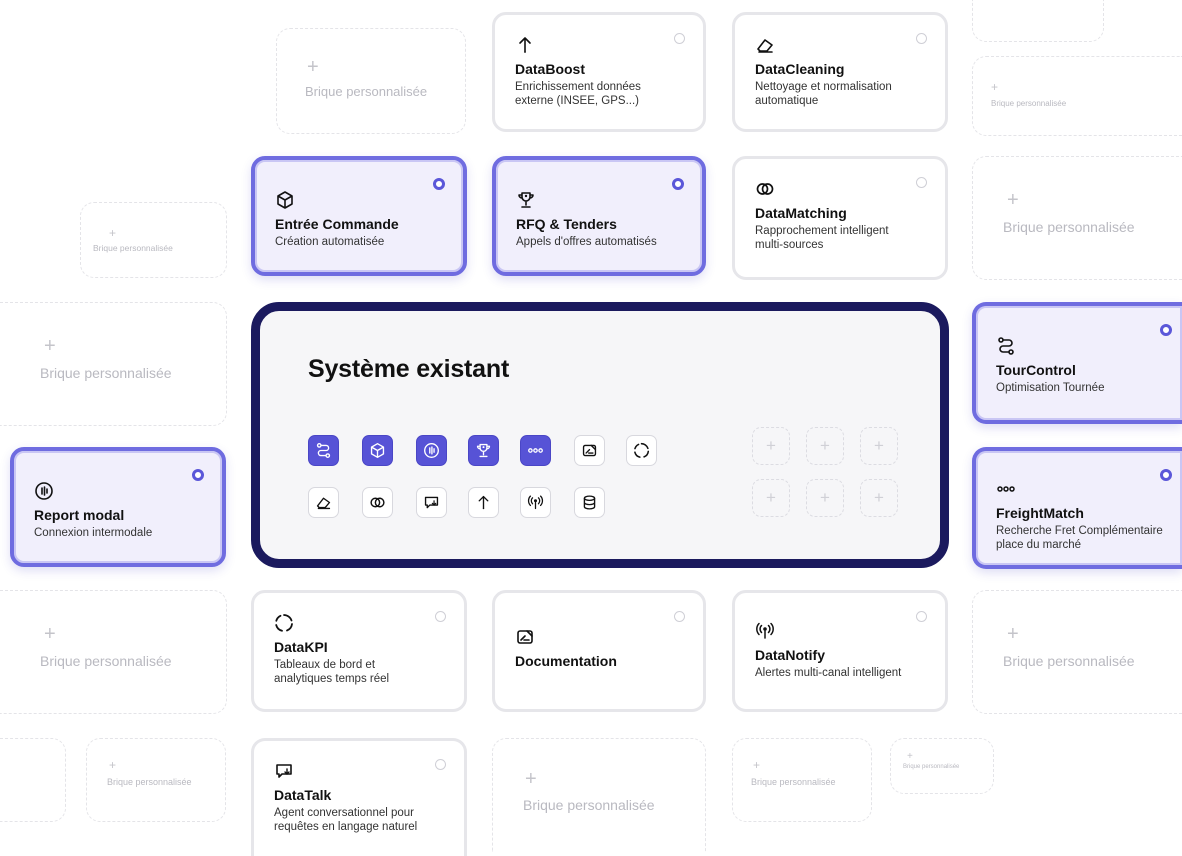 This screenshot has height=856, width=1182. I want to click on module-tile-documentation, so click(589, 450).